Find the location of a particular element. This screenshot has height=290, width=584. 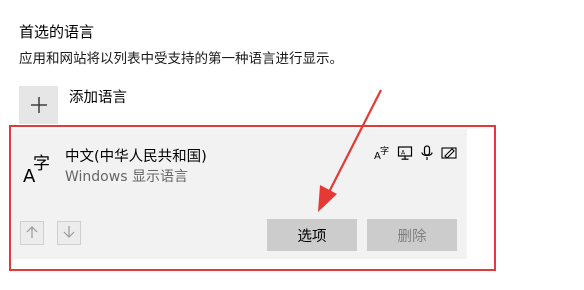

up-arrow-icon is located at coordinates (32, 233).